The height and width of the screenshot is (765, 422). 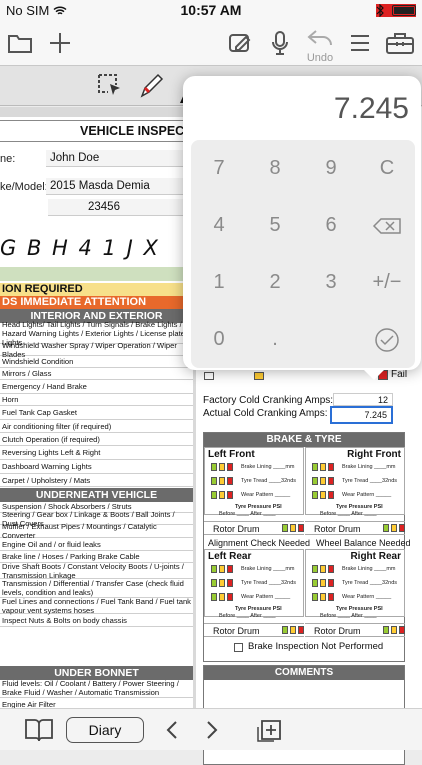 I want to click on toolbox-button, so click(x=400, y=43).